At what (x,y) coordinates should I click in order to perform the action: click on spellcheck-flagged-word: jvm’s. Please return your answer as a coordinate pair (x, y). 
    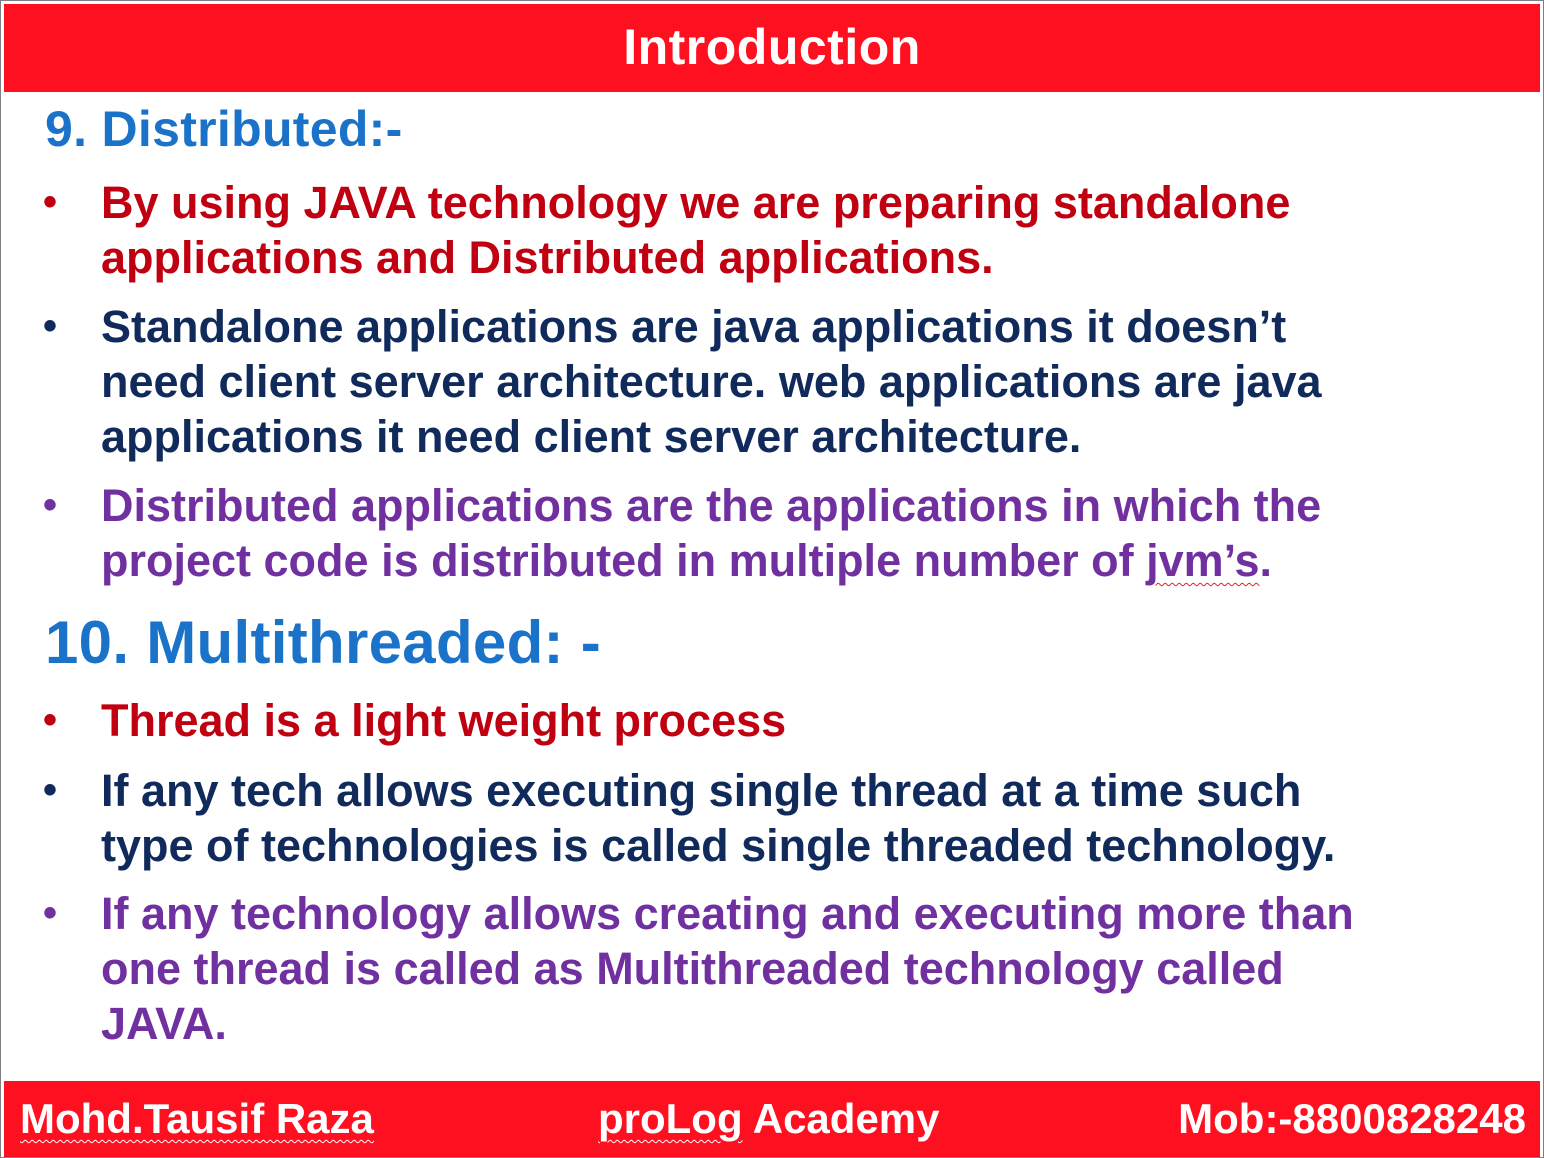
    Looking at the image, I should click on (1203, 560).